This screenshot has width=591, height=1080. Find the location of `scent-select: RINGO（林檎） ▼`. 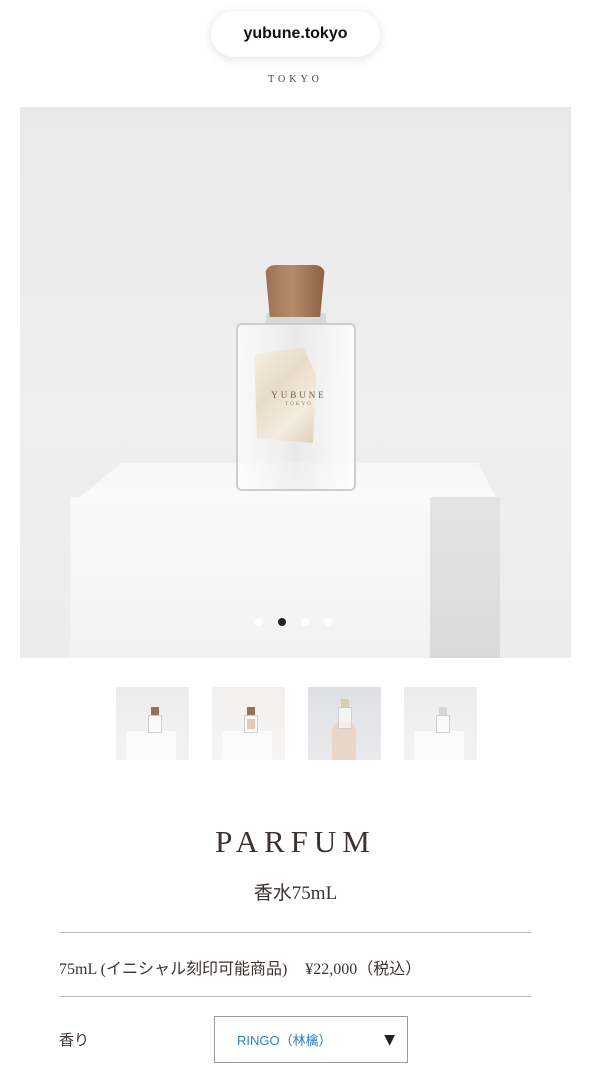

scent-select: RINGO（林檎） ▼ is located at coordinates (311, 1039).